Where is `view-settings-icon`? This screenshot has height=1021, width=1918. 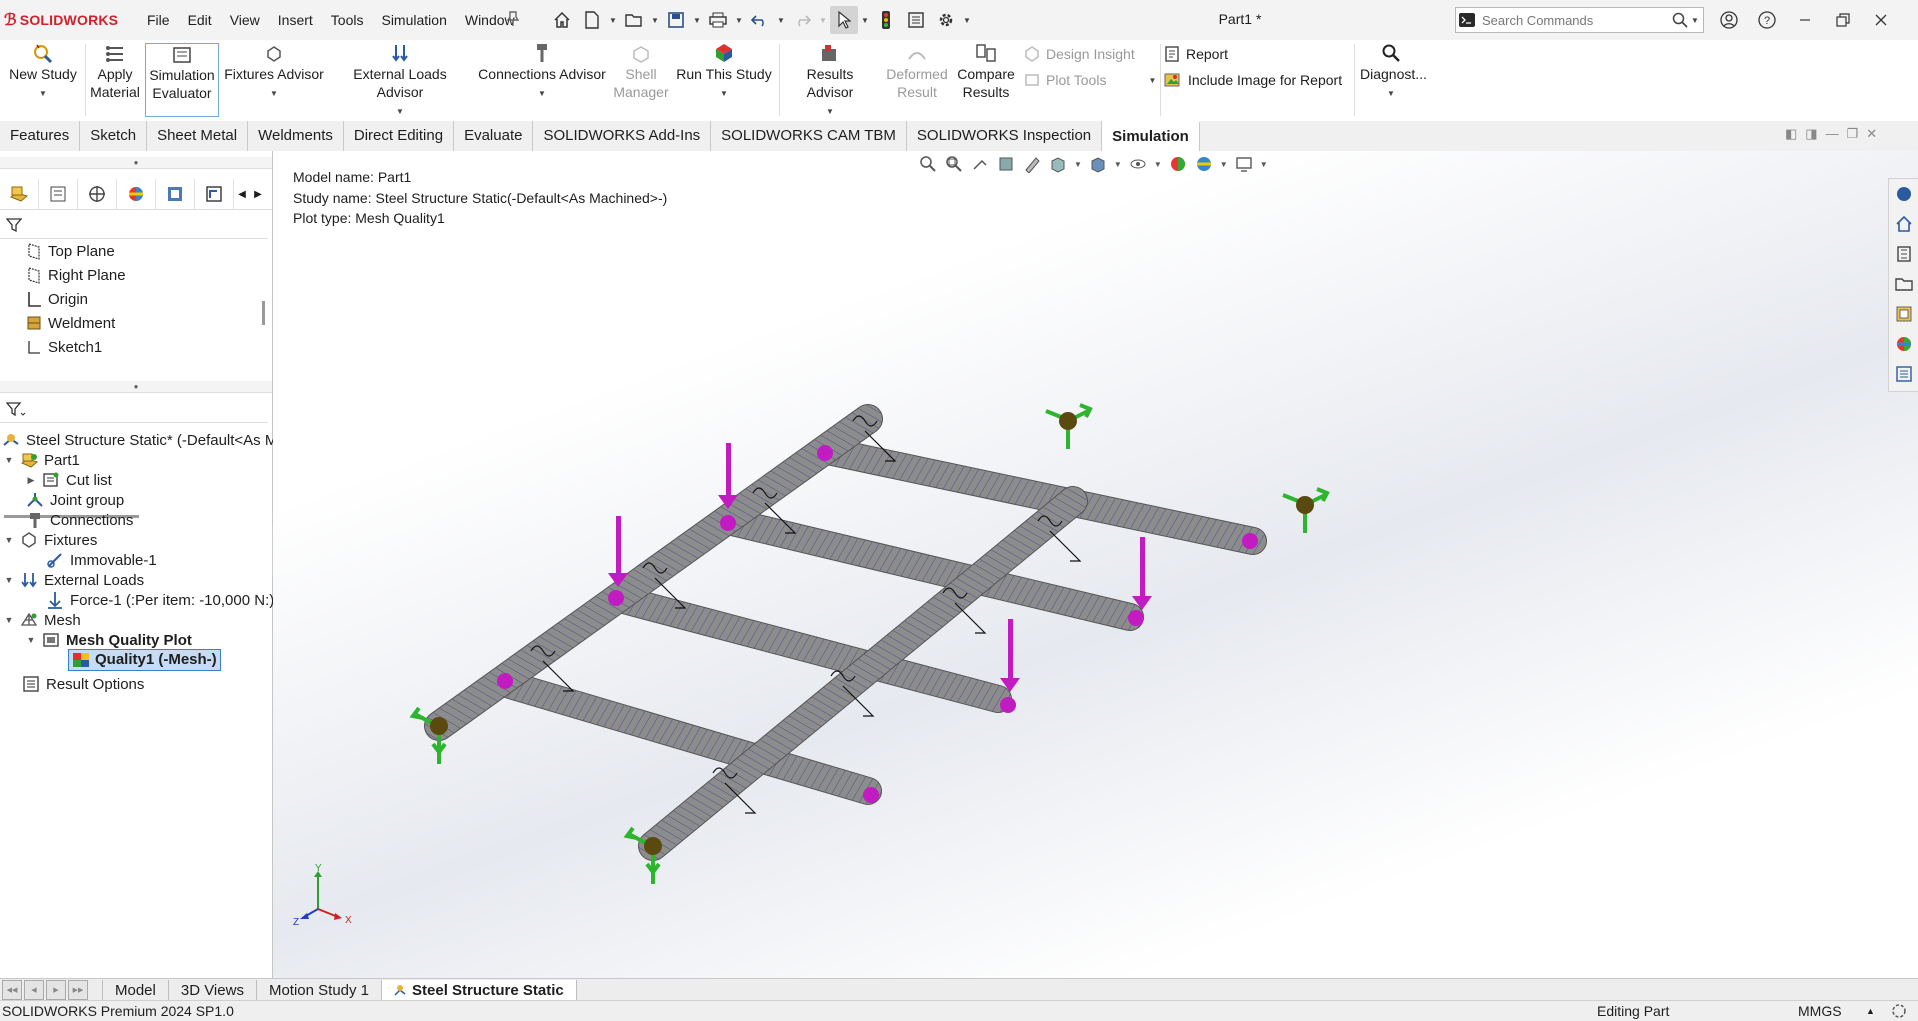 view-settings-icon is located at coordinates (1244, 164).